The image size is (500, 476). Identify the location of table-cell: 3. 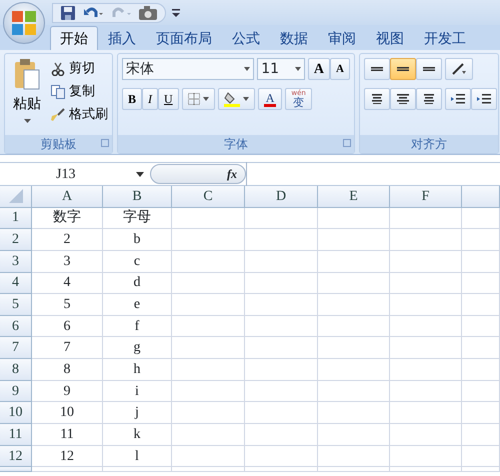
(67, 261).